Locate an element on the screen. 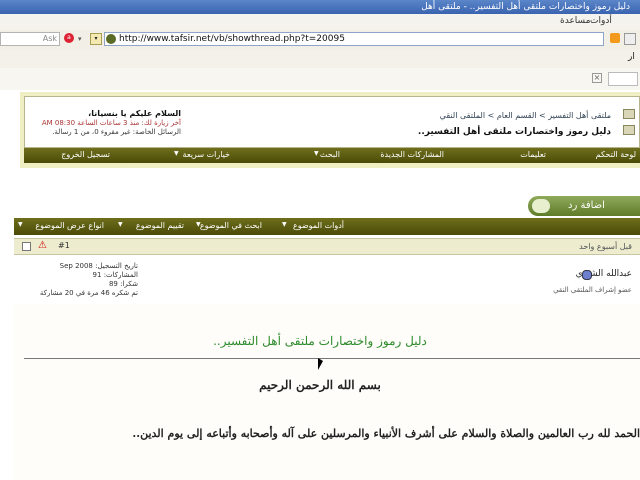  ask-search-input: Ask is located at coordinates (30, 39).